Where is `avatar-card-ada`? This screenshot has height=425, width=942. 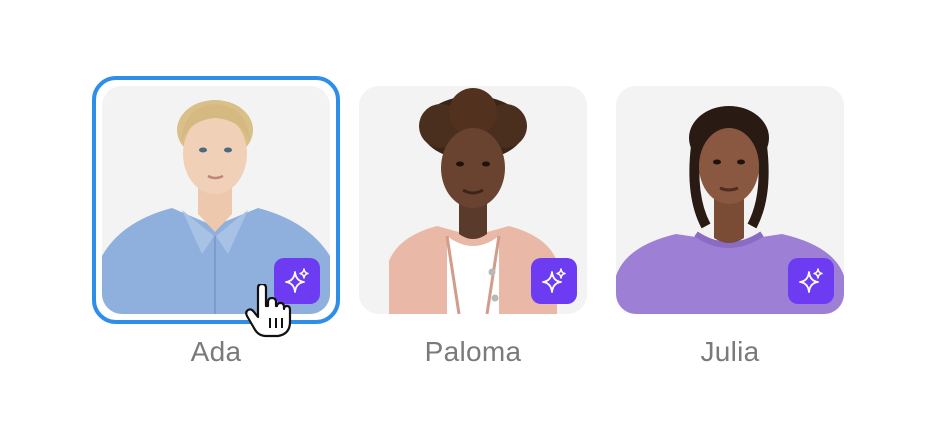 avatar-card-ada is located at coordinates (216, 200).